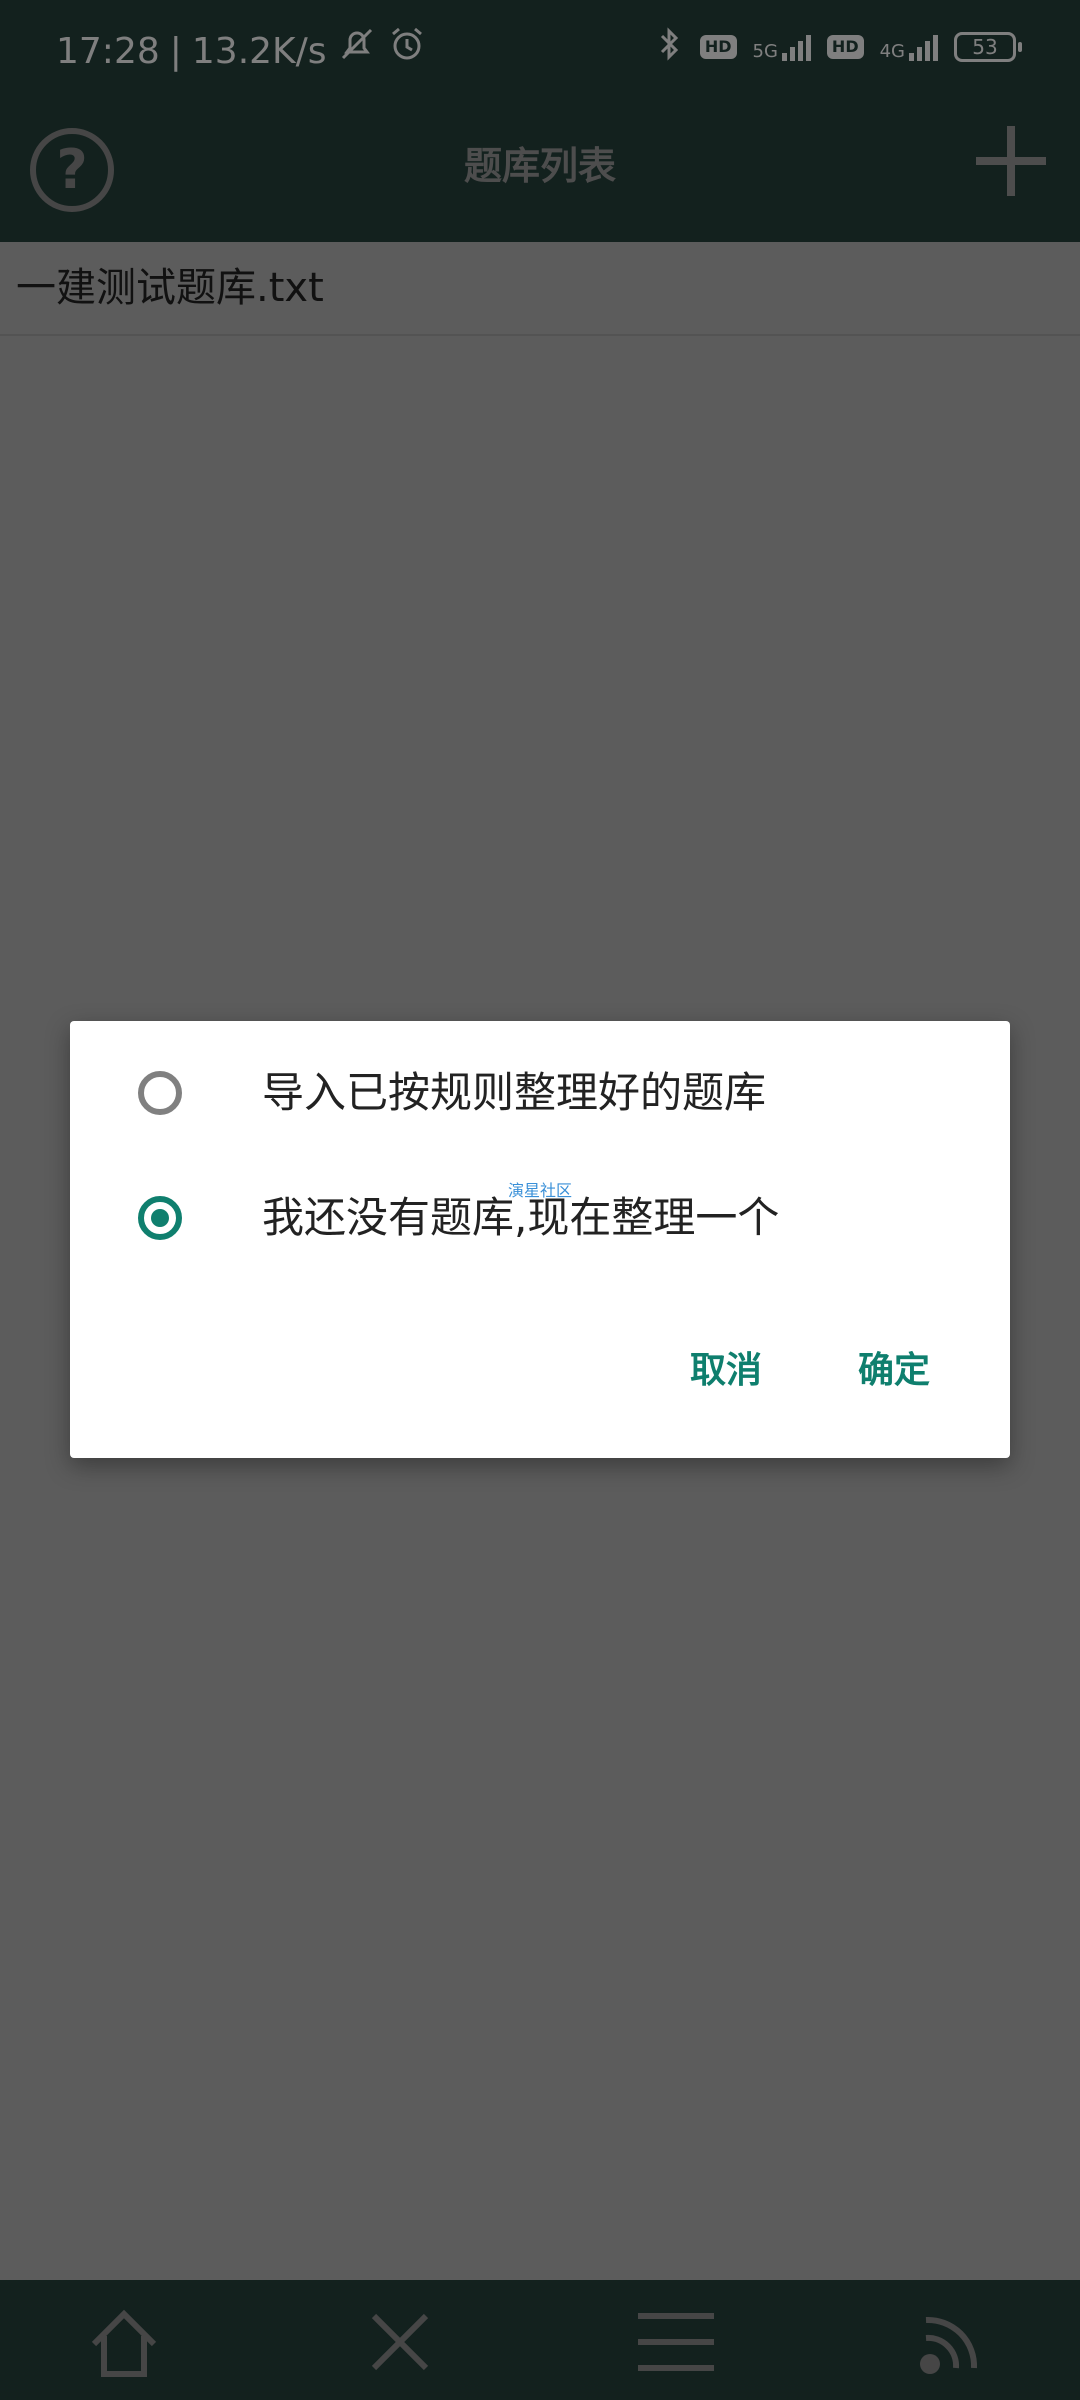 Image resolution: width=1080 pixels, height=2400 pixels. What do you see at coordinates (894, 1371) in the screenshot?
I see `ok-button: 确定` at bounding box center [894, 1371].